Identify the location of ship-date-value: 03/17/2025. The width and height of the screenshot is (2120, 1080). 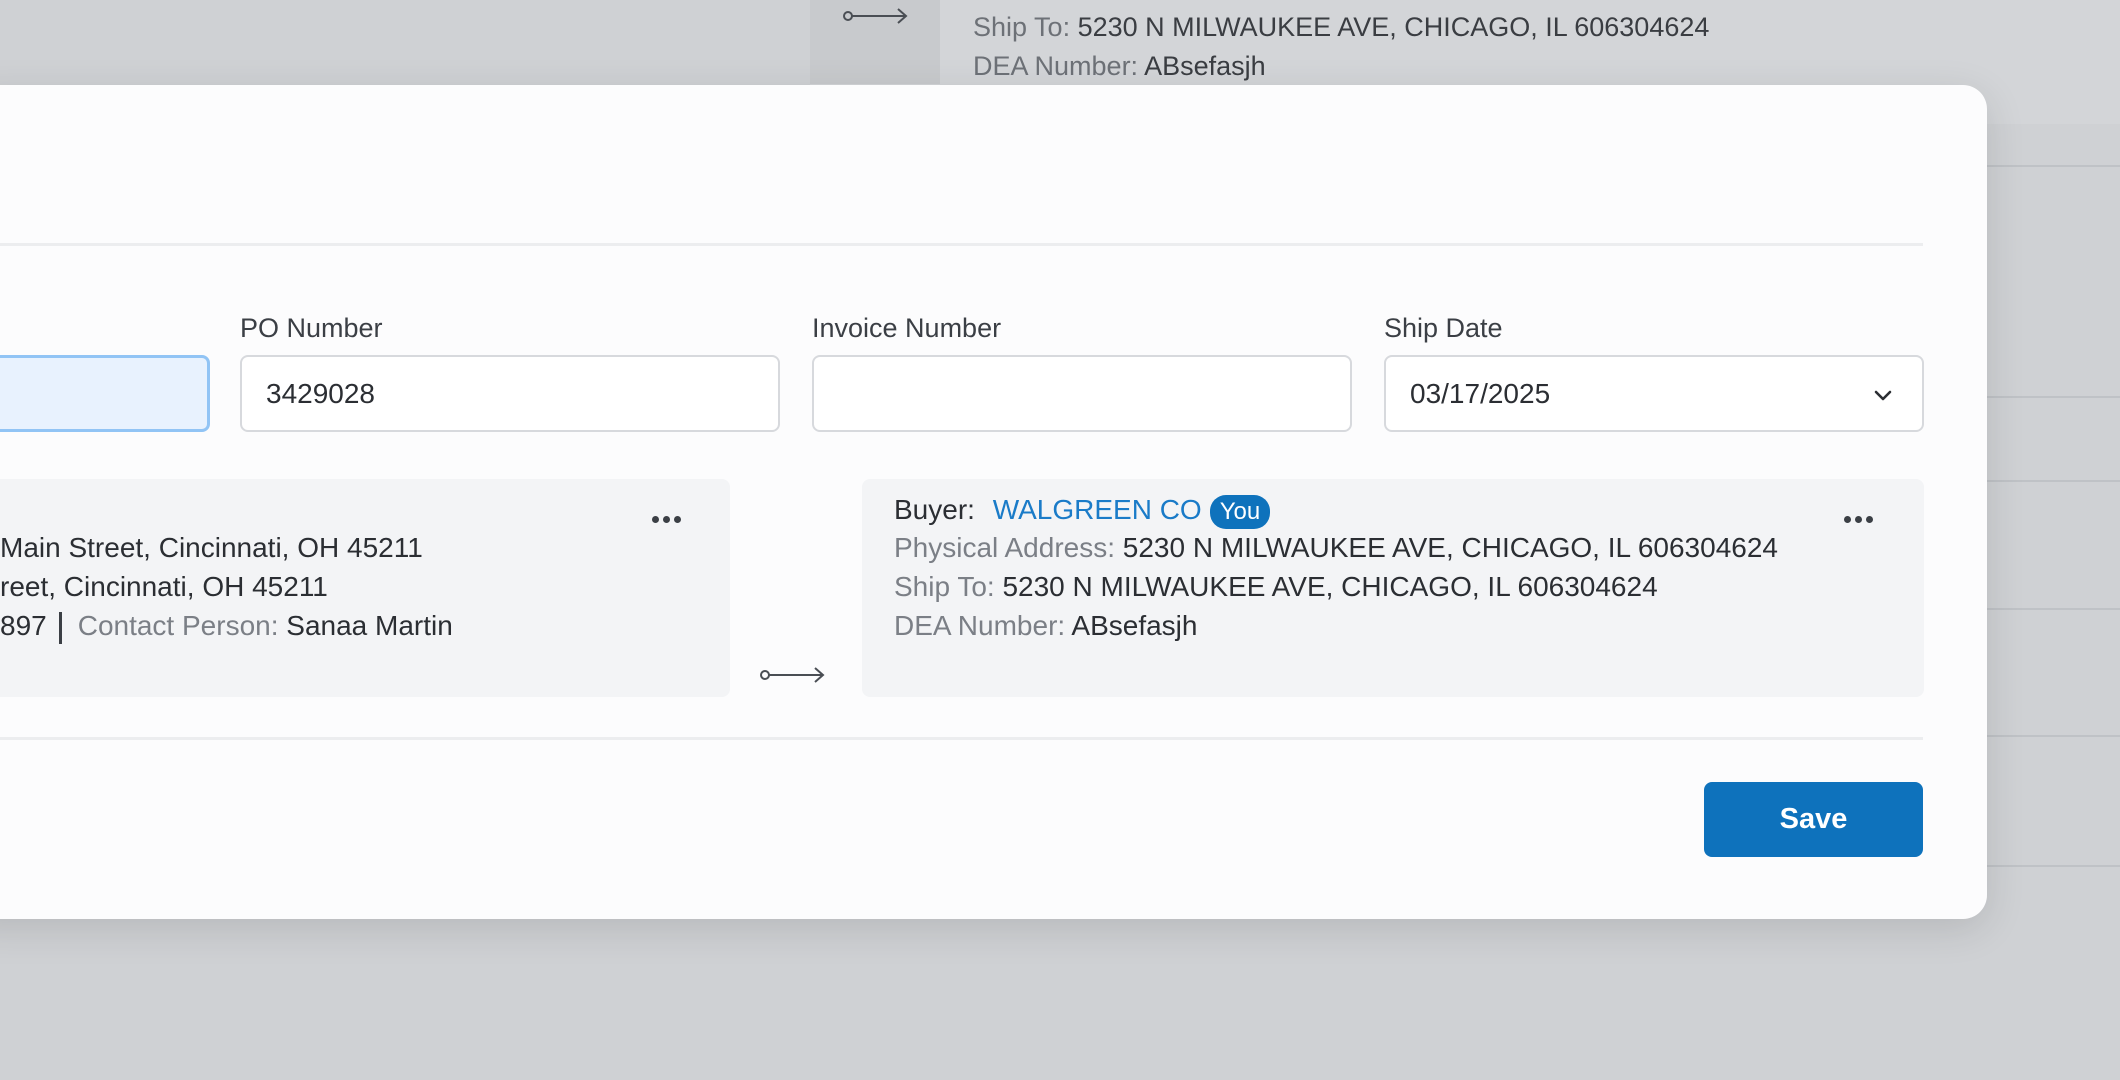
(1480, 393).